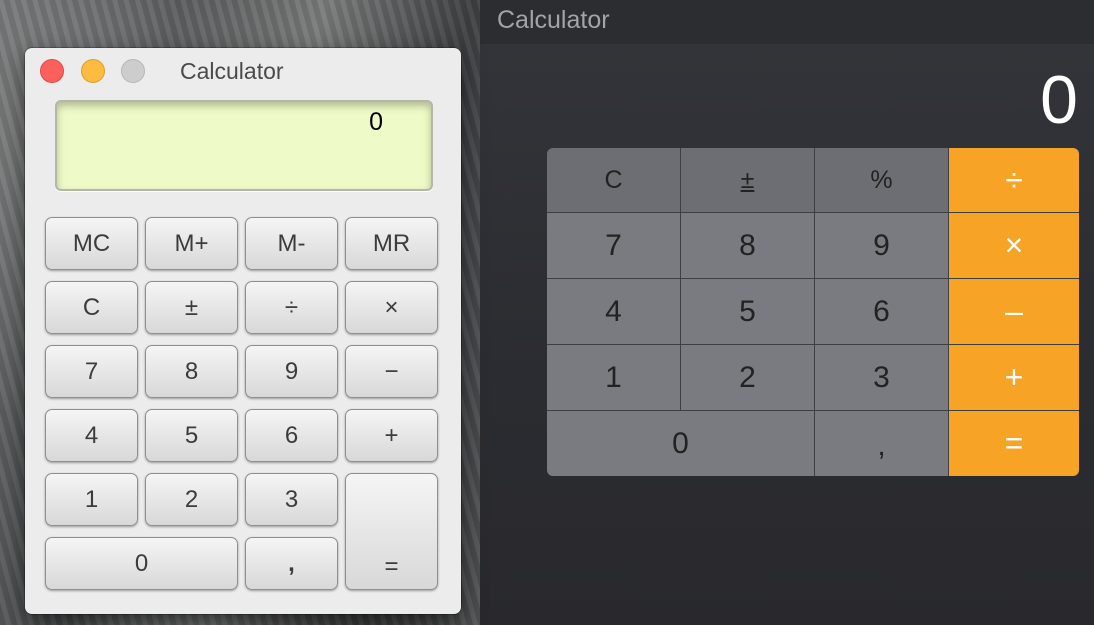 The width and height of the screenshot is (1094, 625). Describe the element at coordinates (291, 499) in the screenshot. I see `digit-3-button: 3` at that location.